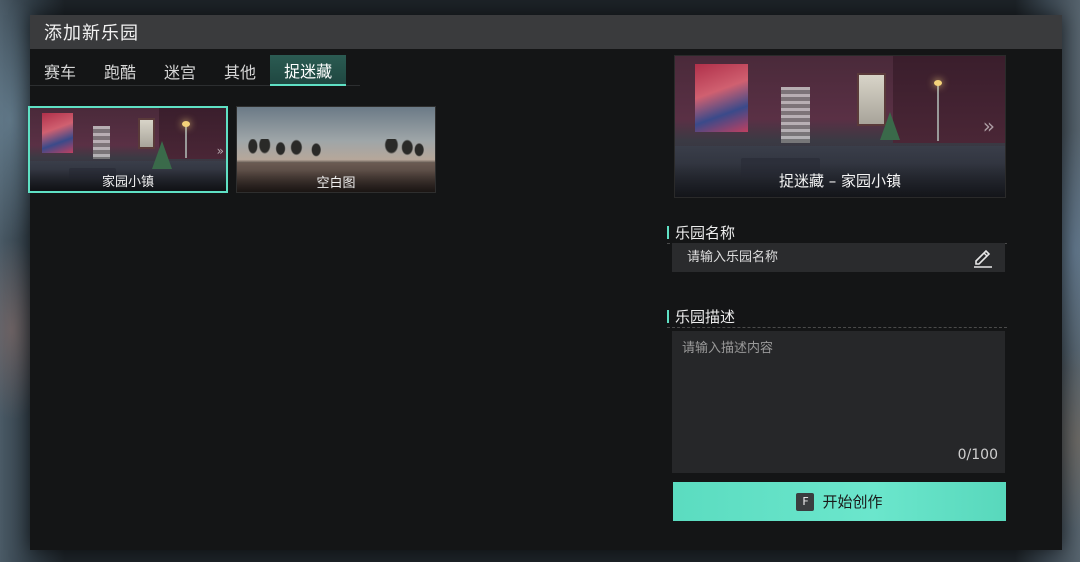 Image resolution: width=1080 pixels, height=562 pixels. What do you see at coordinates (837, 233) in the screenshot?
I see `park-name-label: 乐园名称` at bounding box center [837, 233].